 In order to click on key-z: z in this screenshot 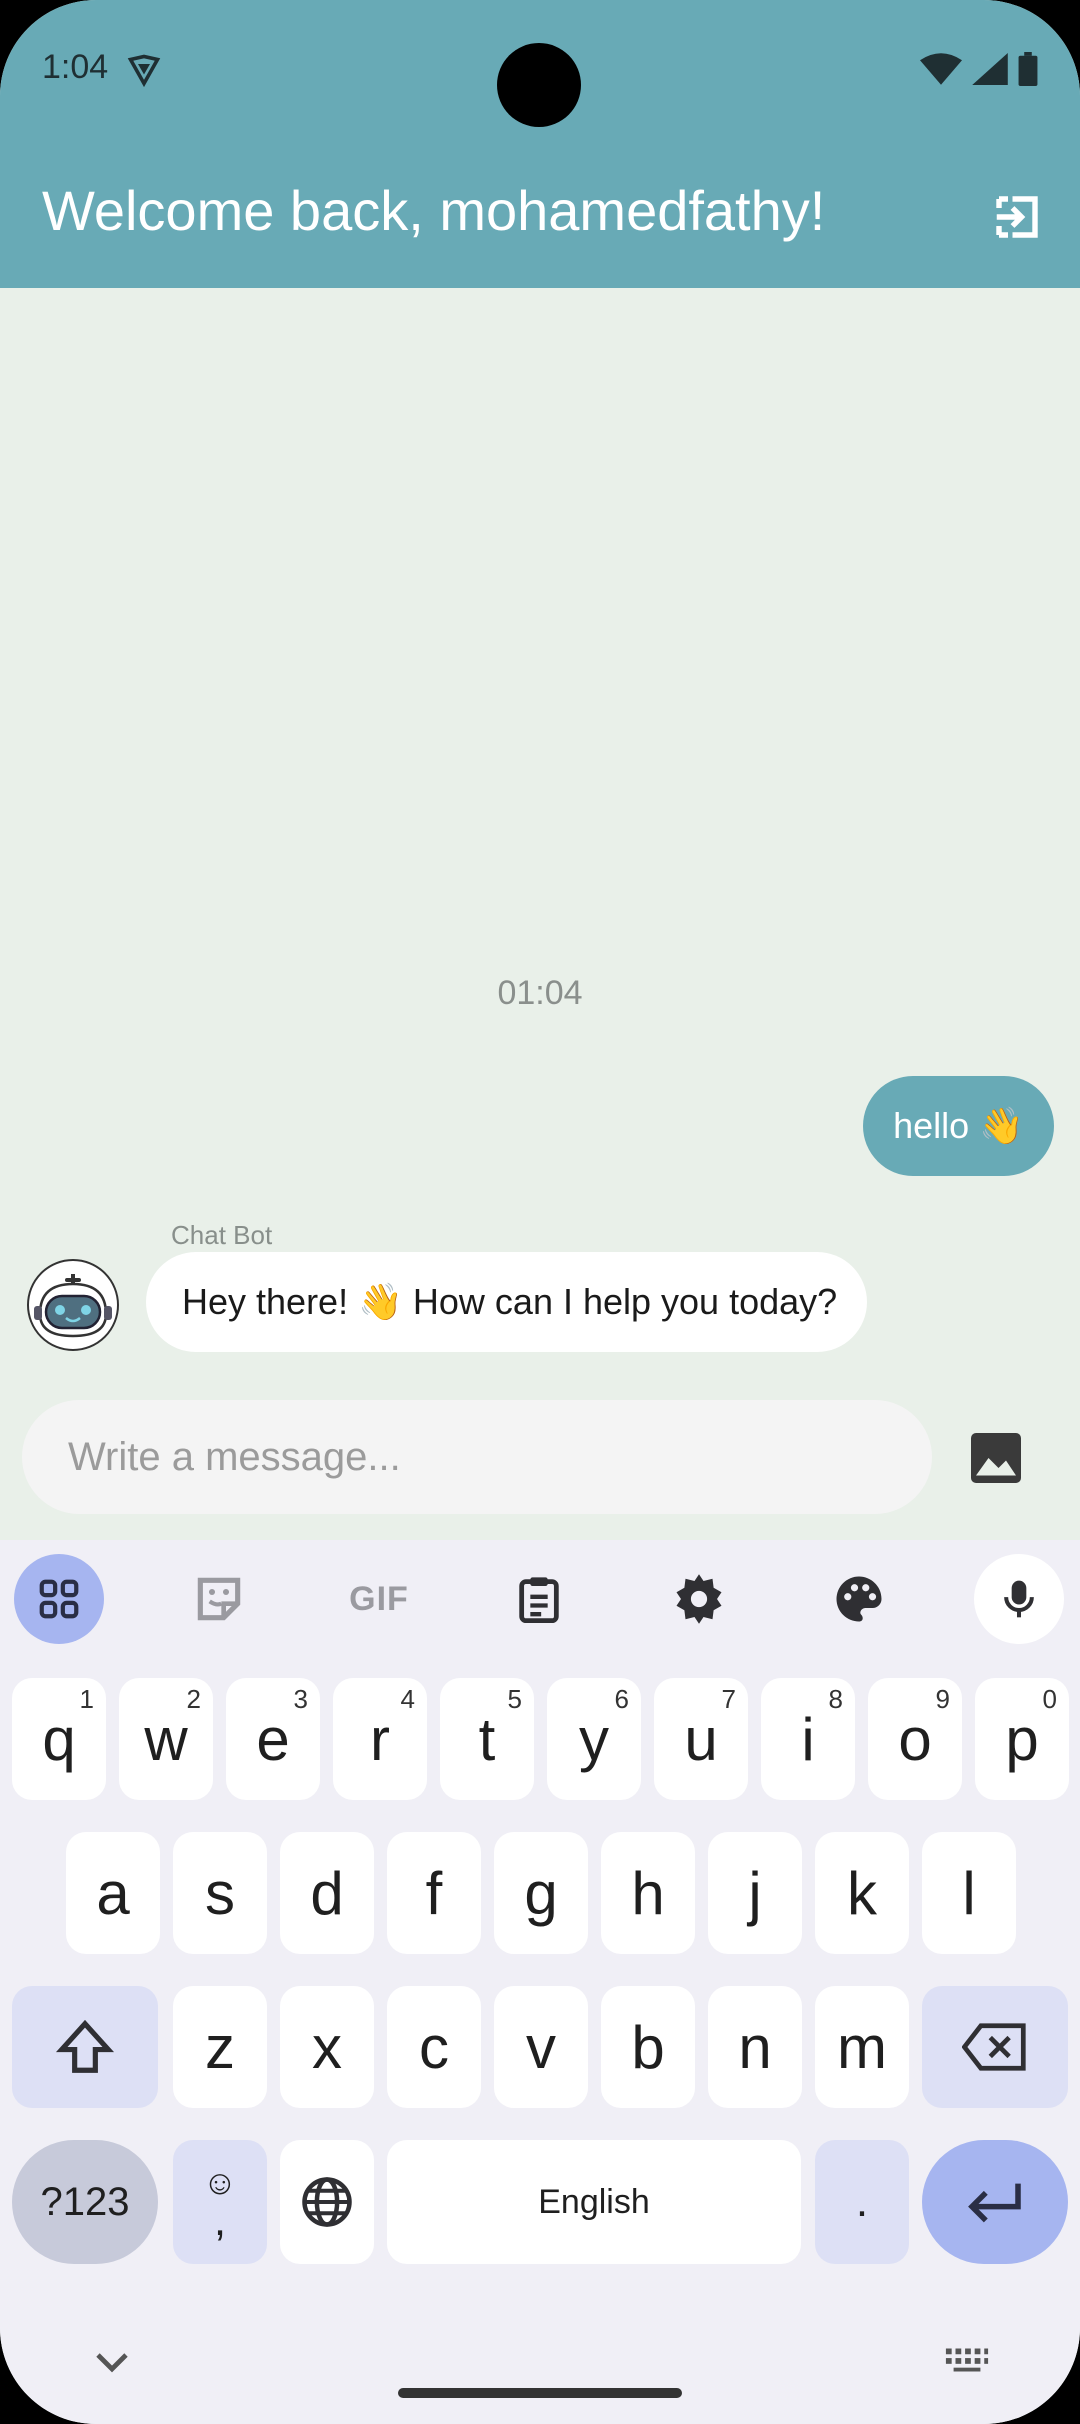, I will do `click(220, 2047)`.